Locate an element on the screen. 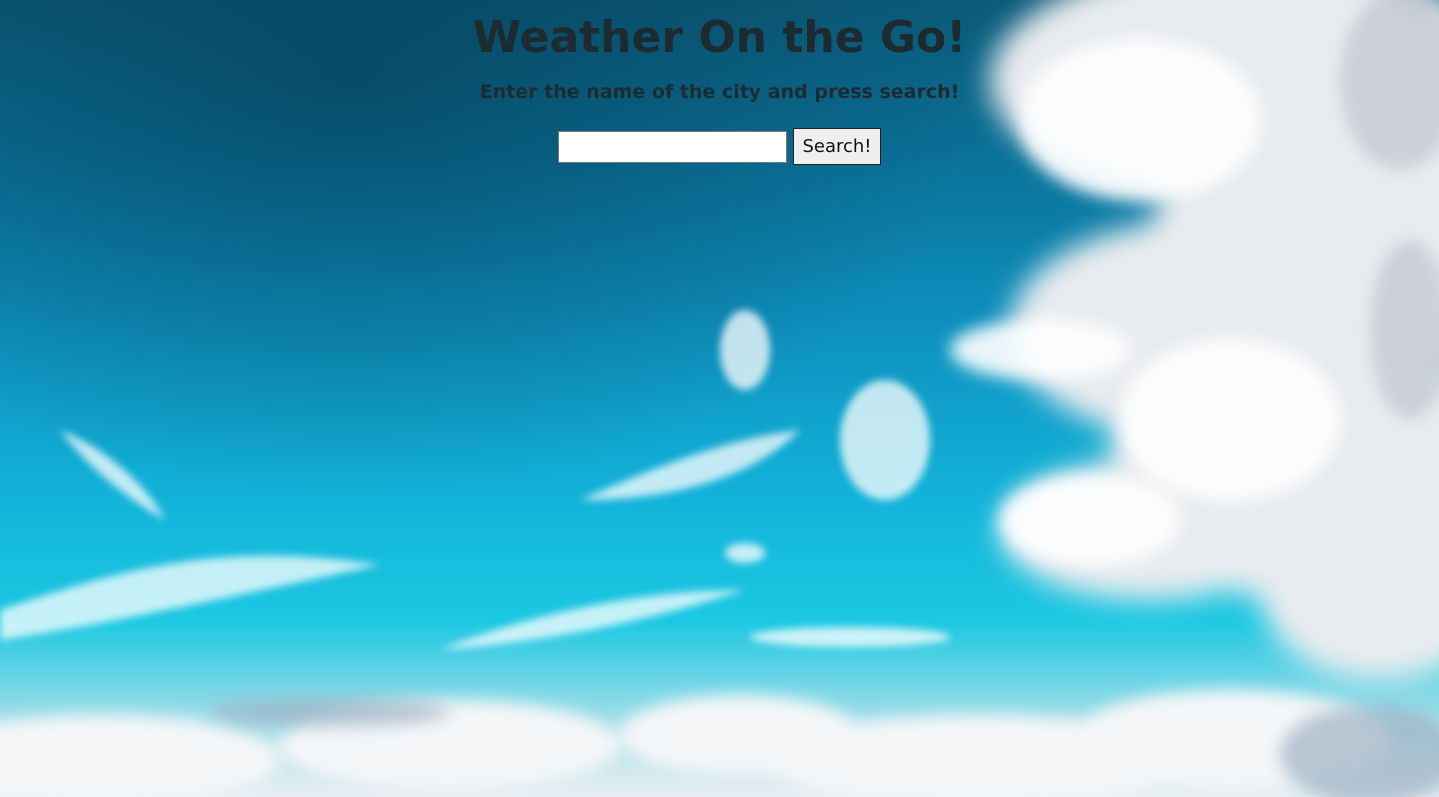 The image size is (1439, 797). search-form: Search! is located at coordinates (719, 146).